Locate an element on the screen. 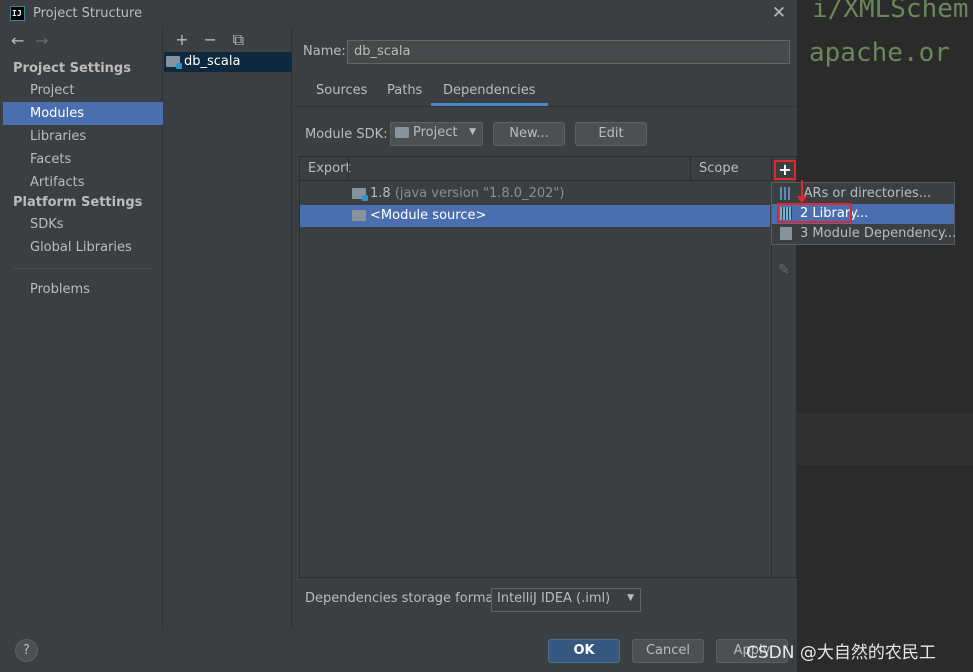  module-icon is located at coordinates (786, 233).